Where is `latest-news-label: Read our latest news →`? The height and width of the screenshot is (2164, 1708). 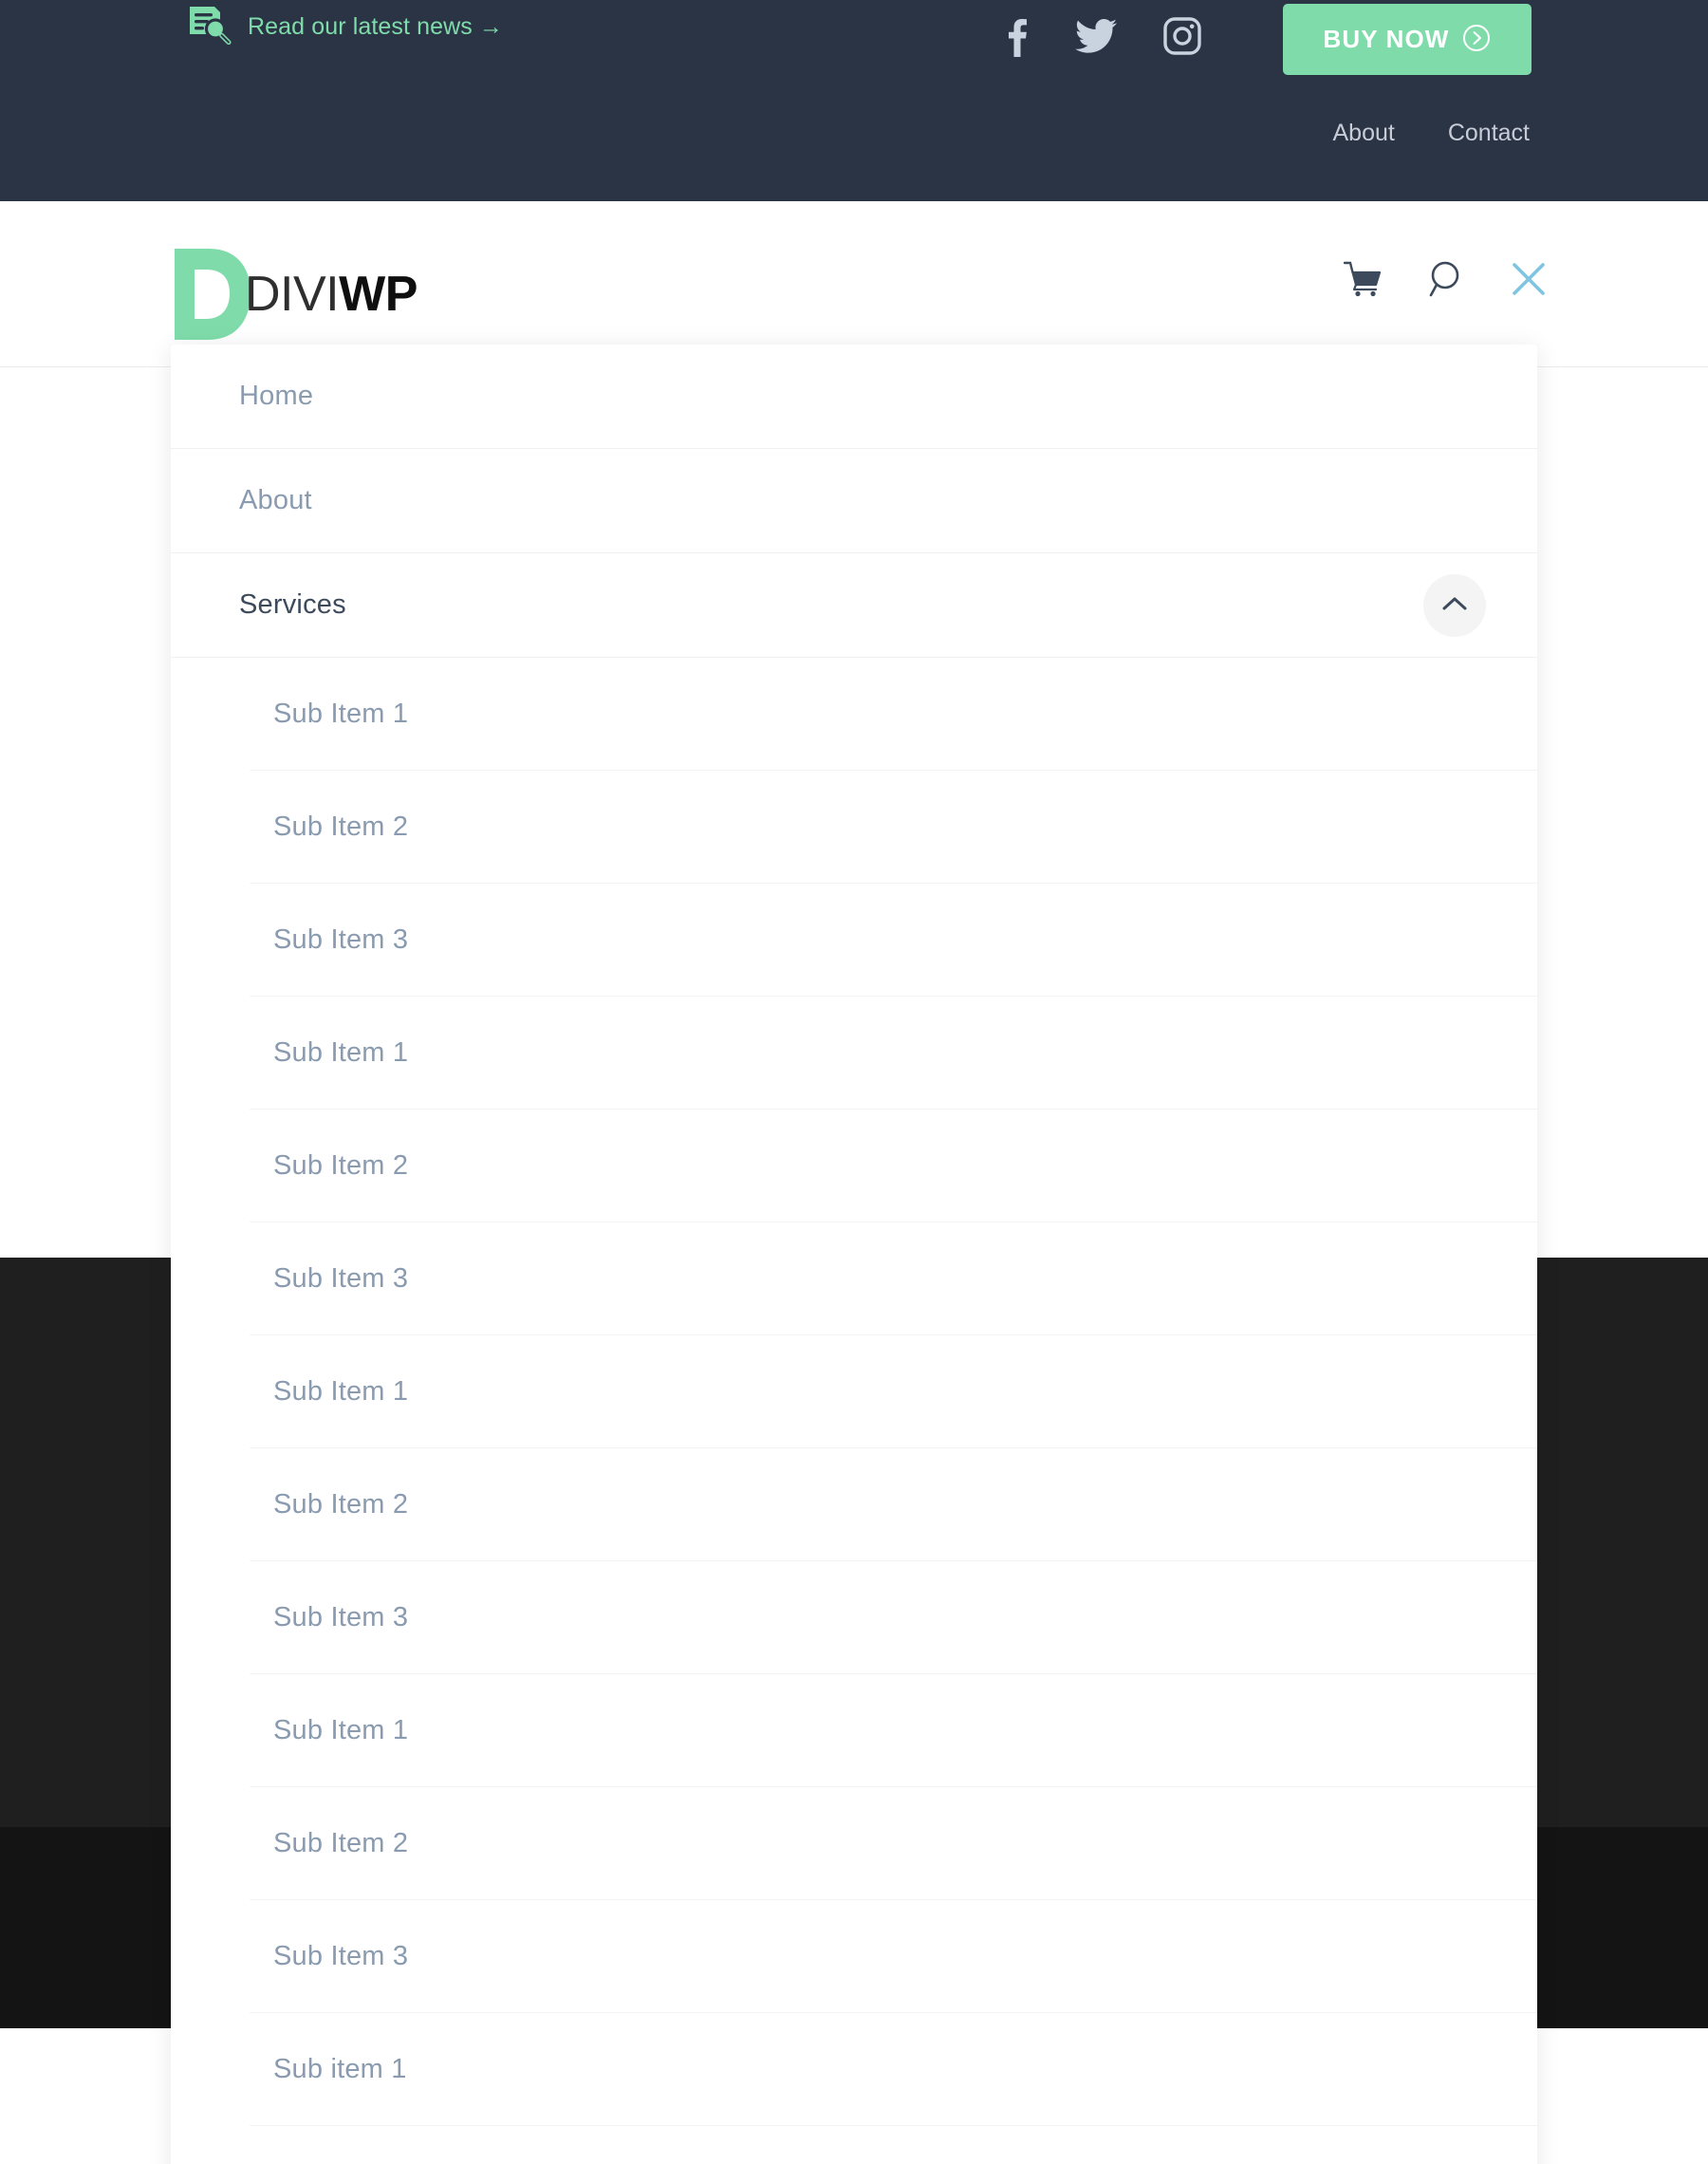
latest-news-label: Read our latest news → is located at coordinates (376, 26).